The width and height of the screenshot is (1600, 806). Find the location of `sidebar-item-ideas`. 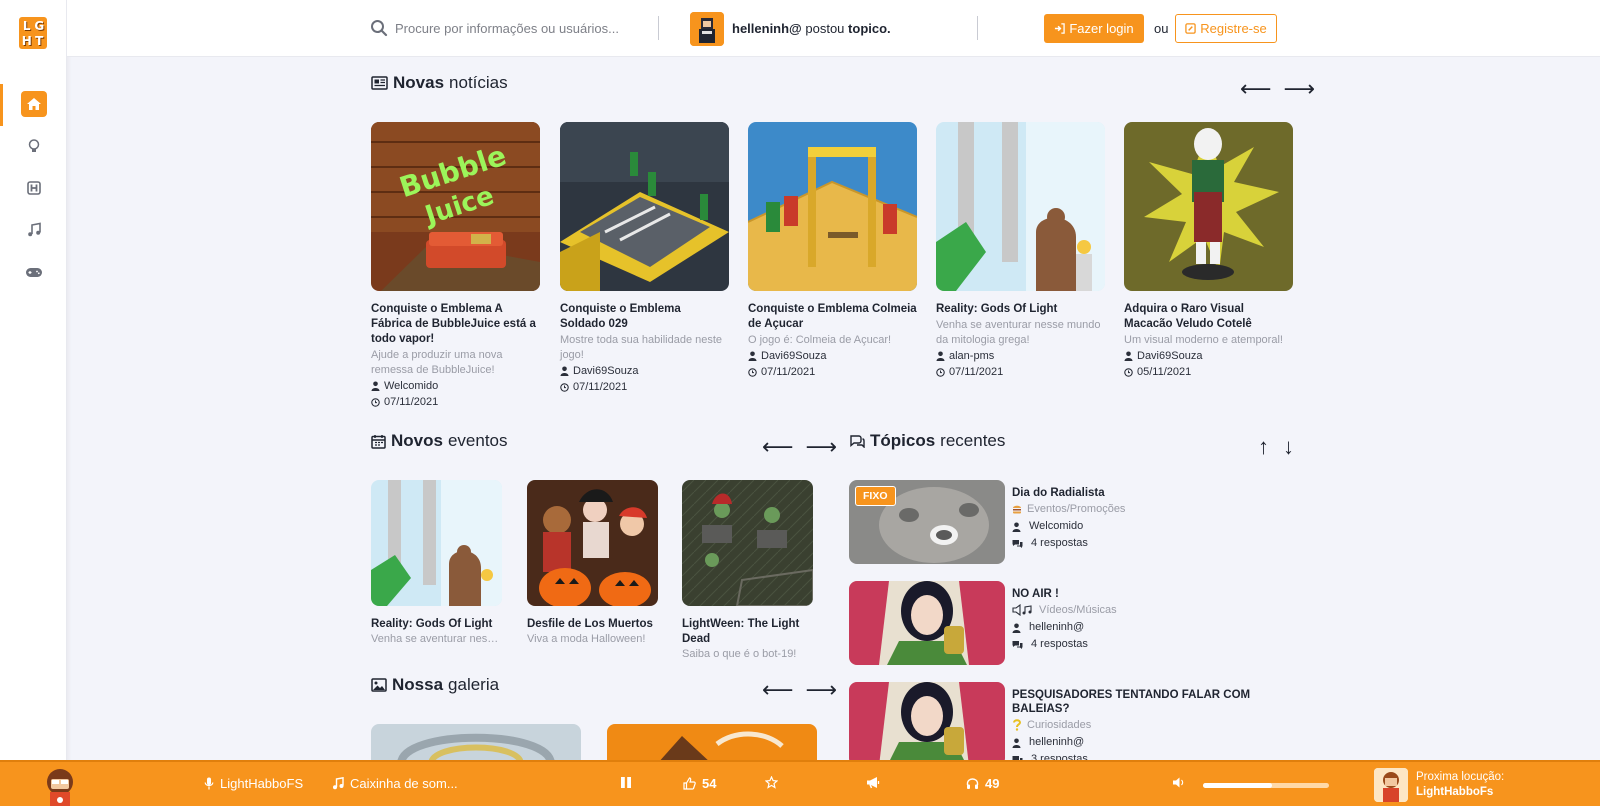

sidebar-item-ideas is located at coordinates (33, 146).